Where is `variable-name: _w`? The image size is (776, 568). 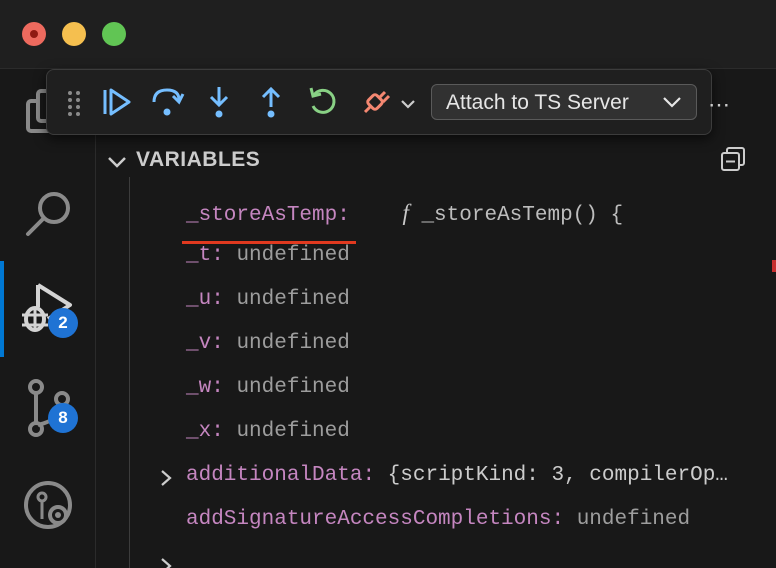
variable-name: _w is located at coordinates (199, 387).